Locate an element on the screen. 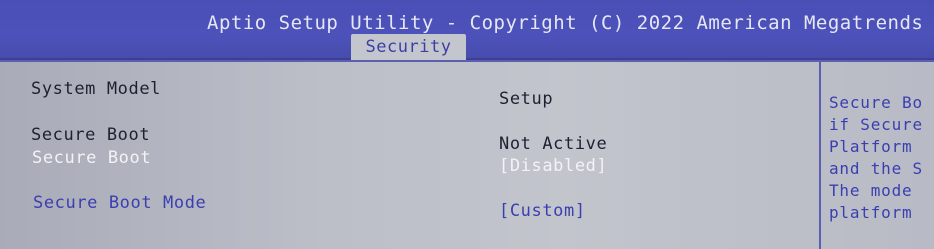  help-line: Secure Bo is located at coordinates (876, 102).